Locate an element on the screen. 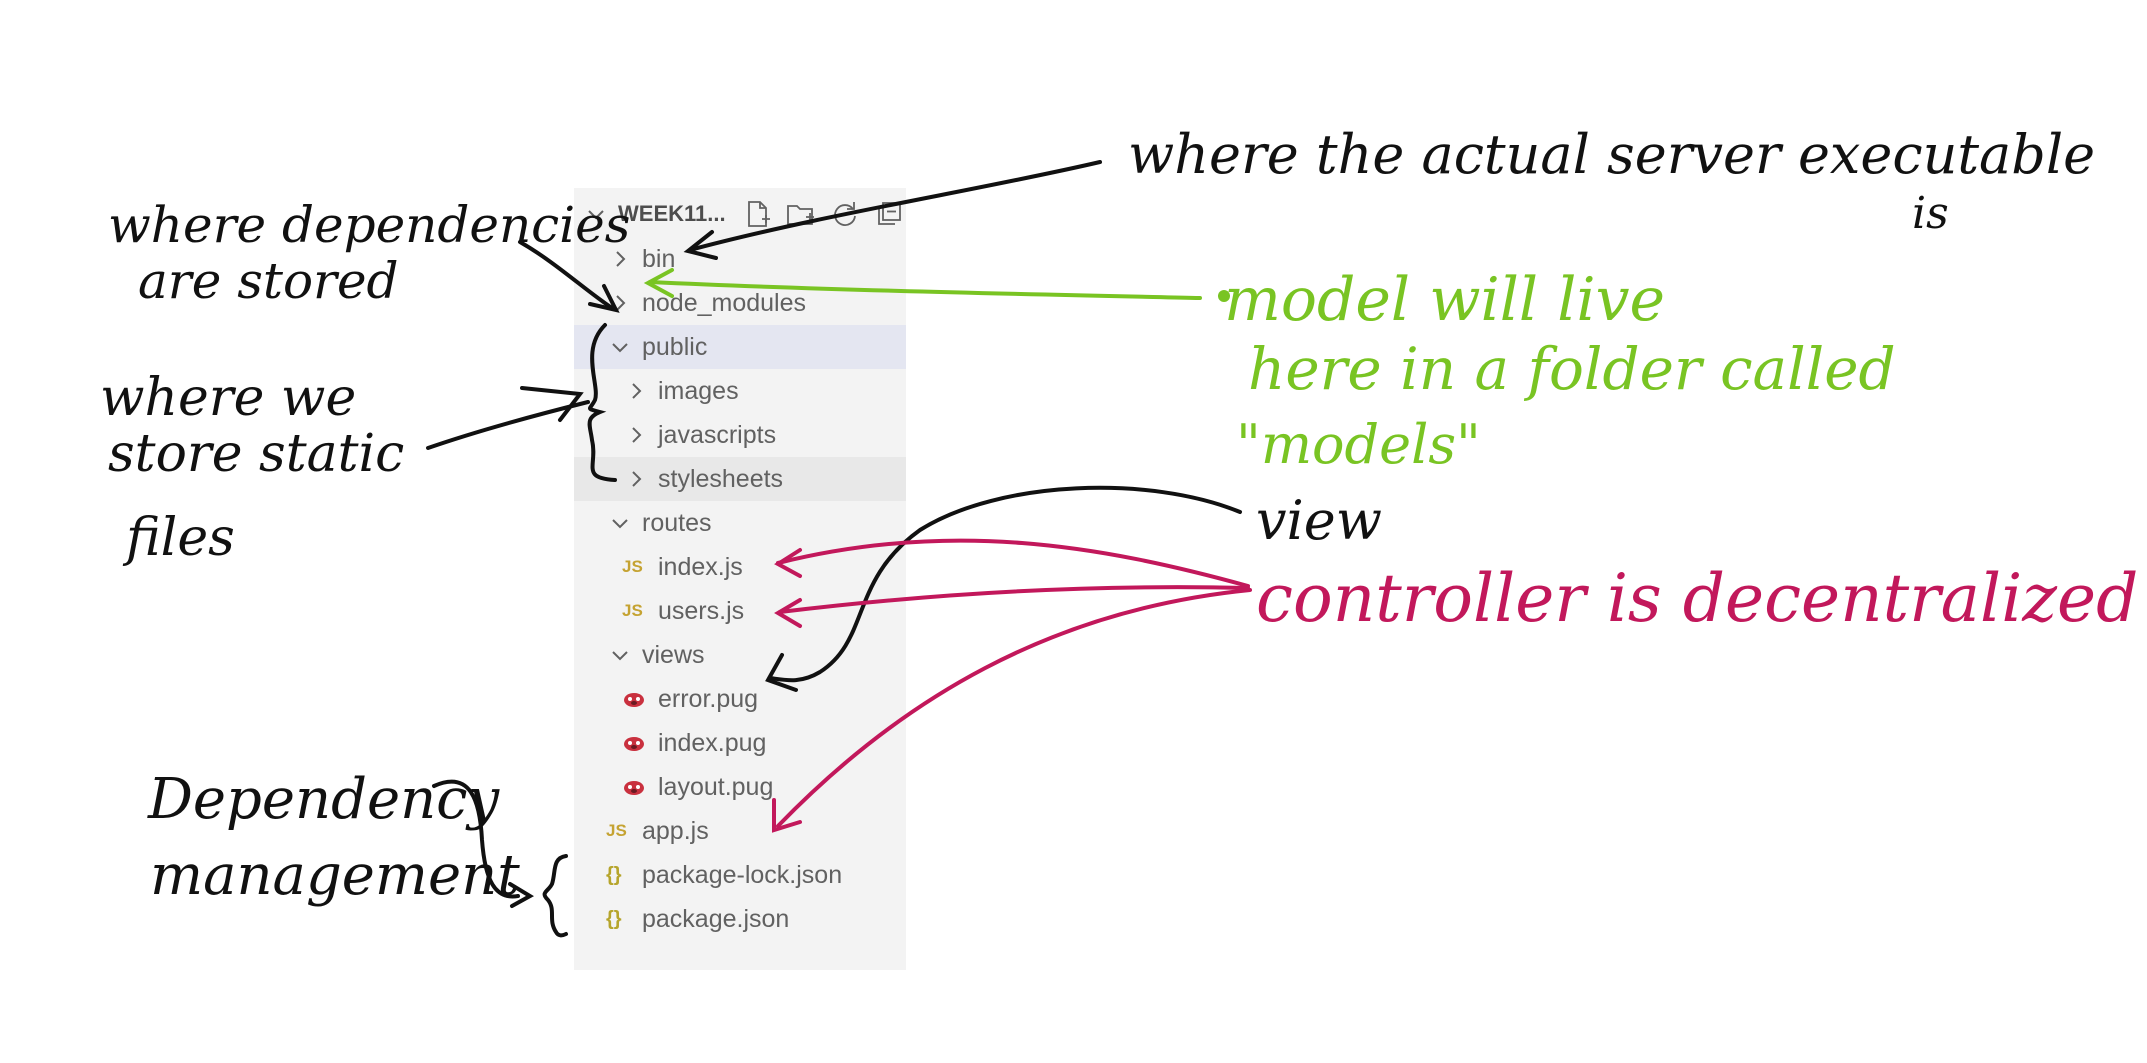 This screenshot has height=1063, width=2147. annotation-dependencies: where dependencies is located at coordinates (369, 225).